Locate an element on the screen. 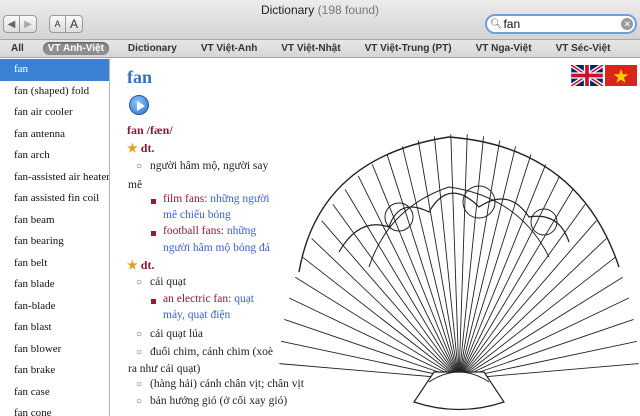 This screenshot has height=416, width=640. font-size-buttons: A A is located at coordinates (66, 24).